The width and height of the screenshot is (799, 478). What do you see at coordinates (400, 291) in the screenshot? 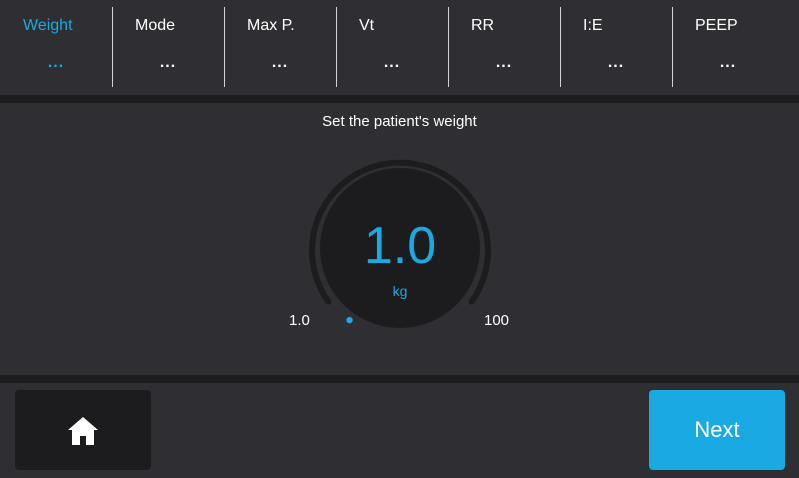
I see `weight-unit: kg` at bounding box center [400, 291].